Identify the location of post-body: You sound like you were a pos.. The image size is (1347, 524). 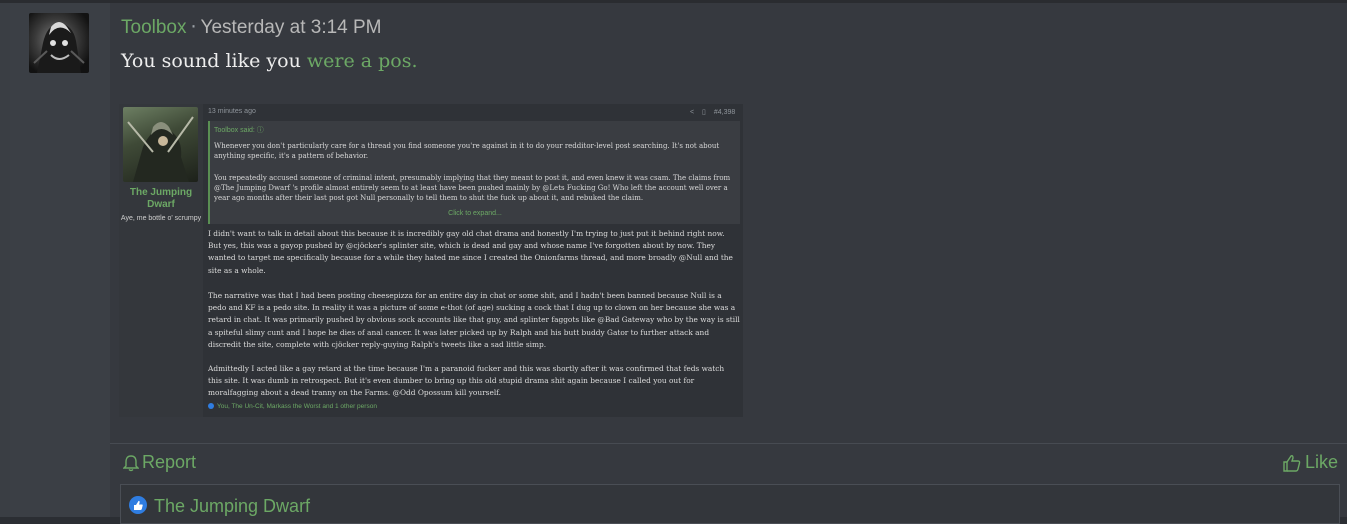
(269, 61).